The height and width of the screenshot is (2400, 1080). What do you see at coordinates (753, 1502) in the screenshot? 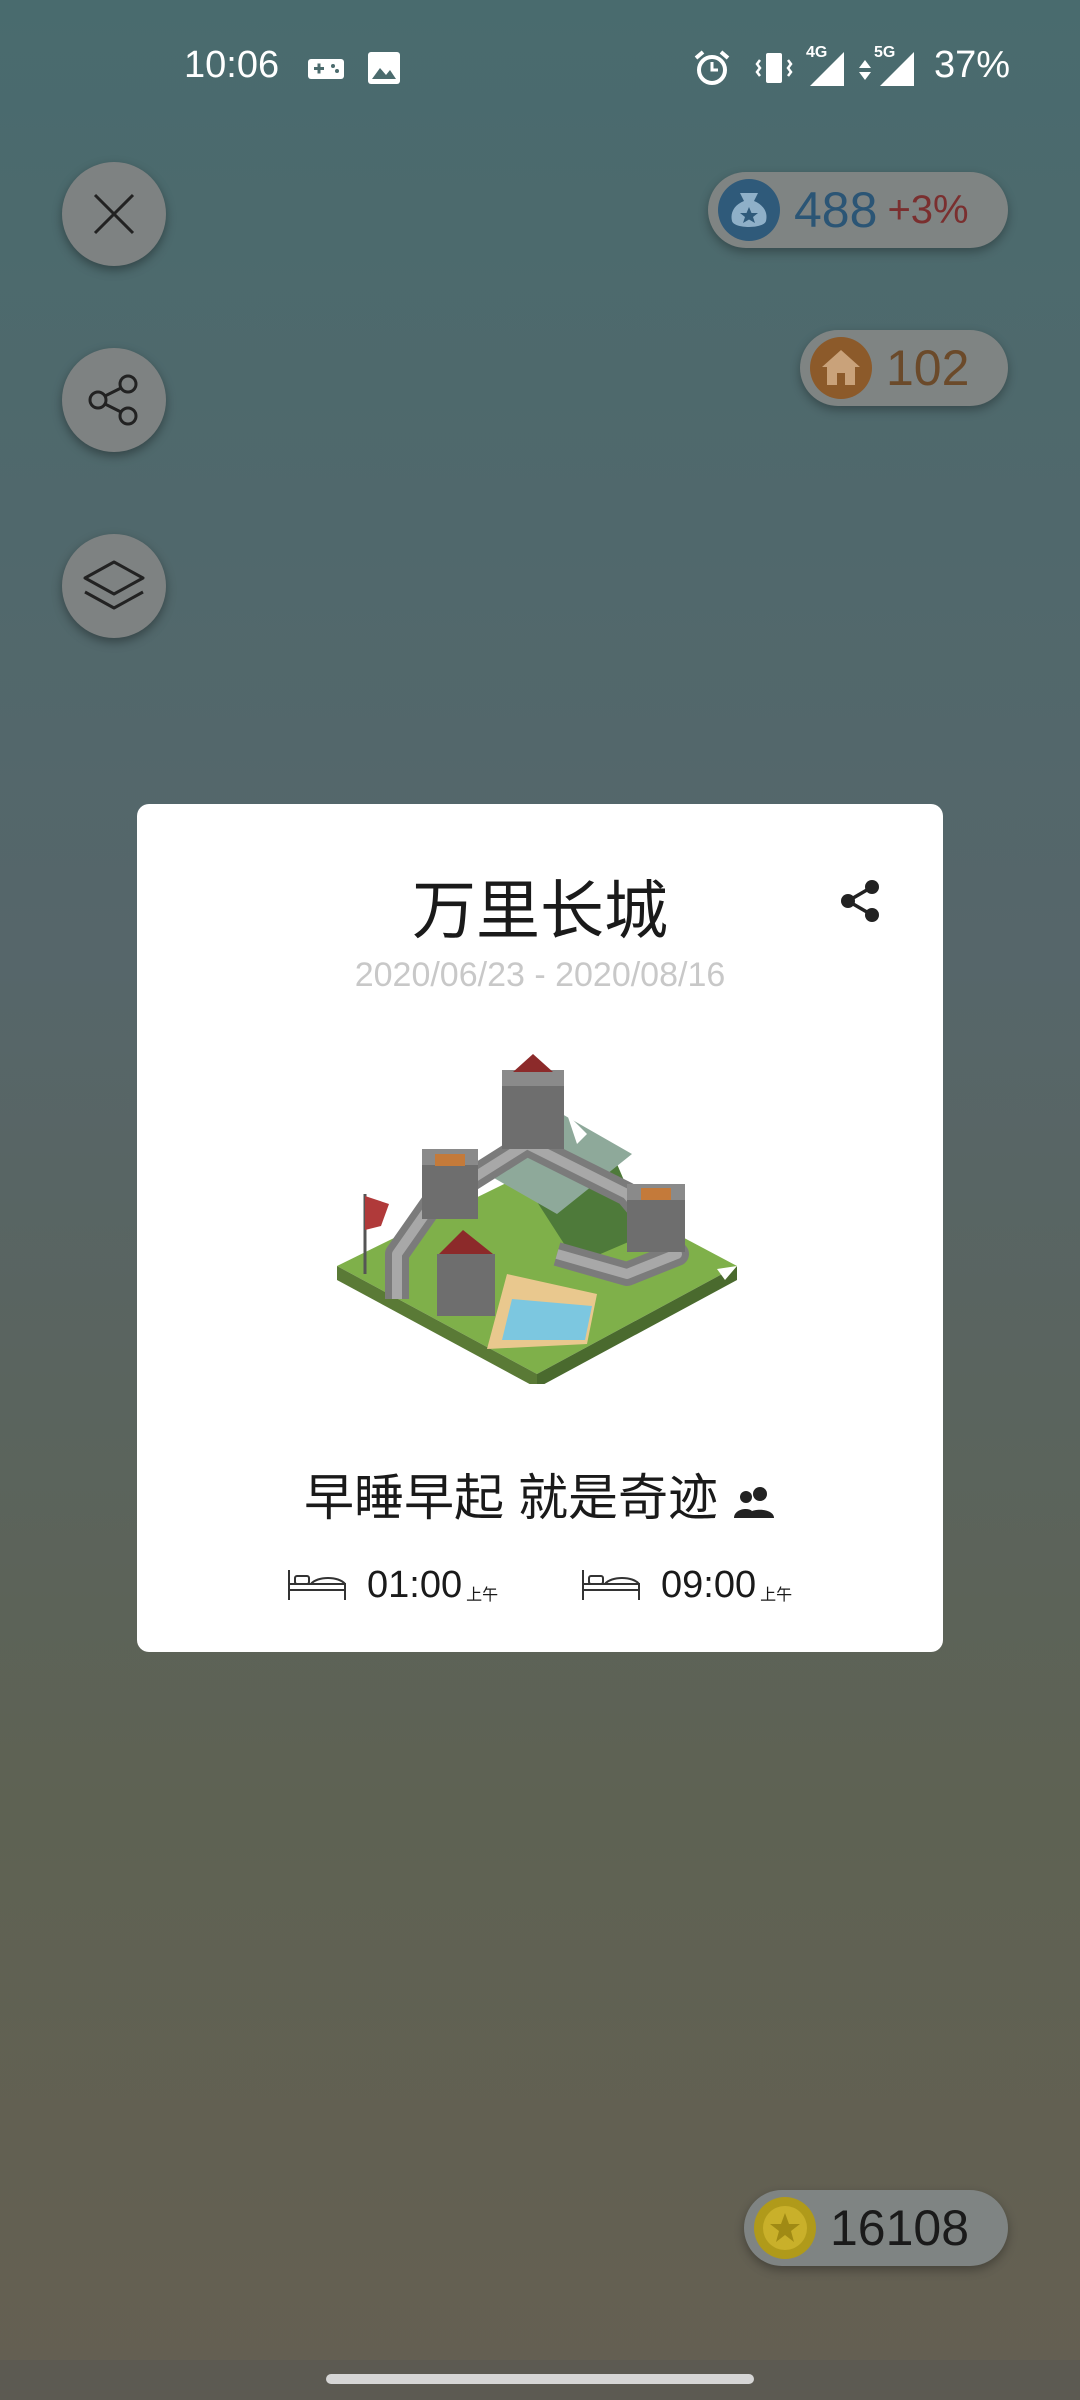
I see `group-icon` at bounding box center [753, 1502].